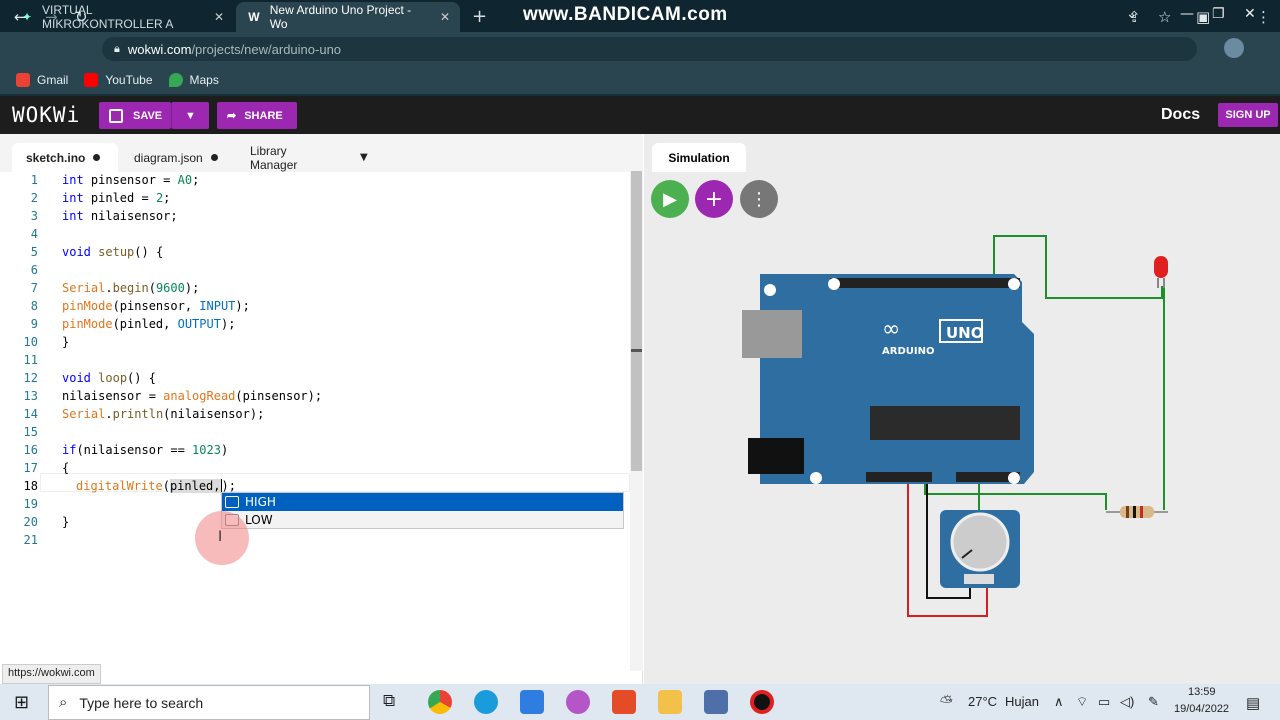 The image size is (1280, 720). Describe the element at coordinates (422, 520) in the screenshot. I see `suggestion-item: LOW` at that location.